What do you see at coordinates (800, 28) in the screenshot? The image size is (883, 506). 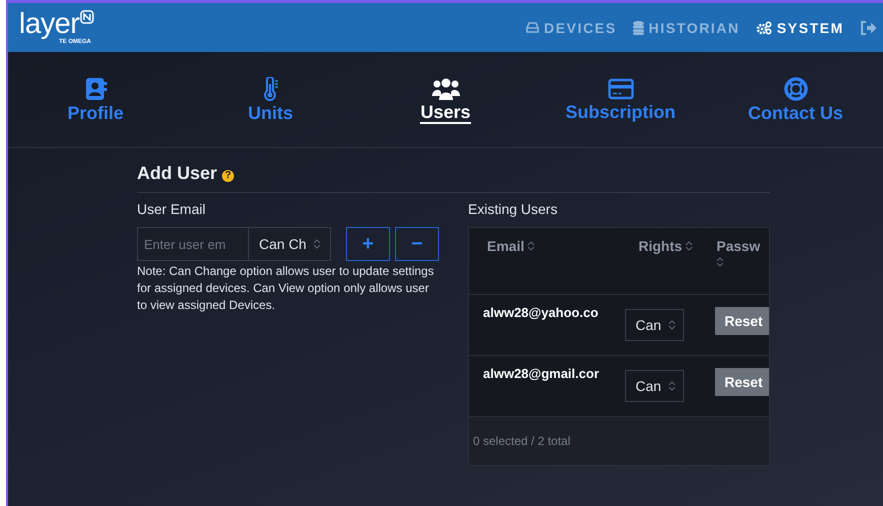 I see `nav-link: SYSTEM` at bounding box center [800, 28].